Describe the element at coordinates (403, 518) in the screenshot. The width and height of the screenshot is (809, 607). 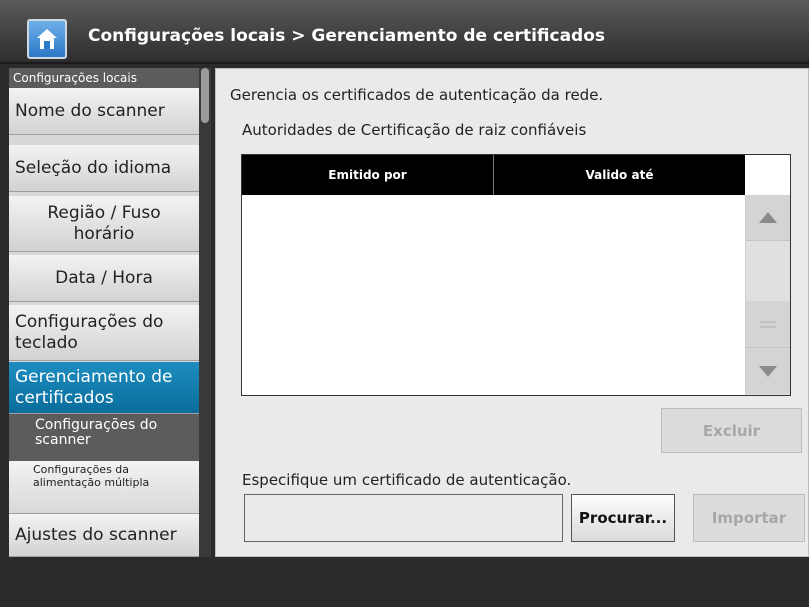
I see `certificate-file-input` at that location.